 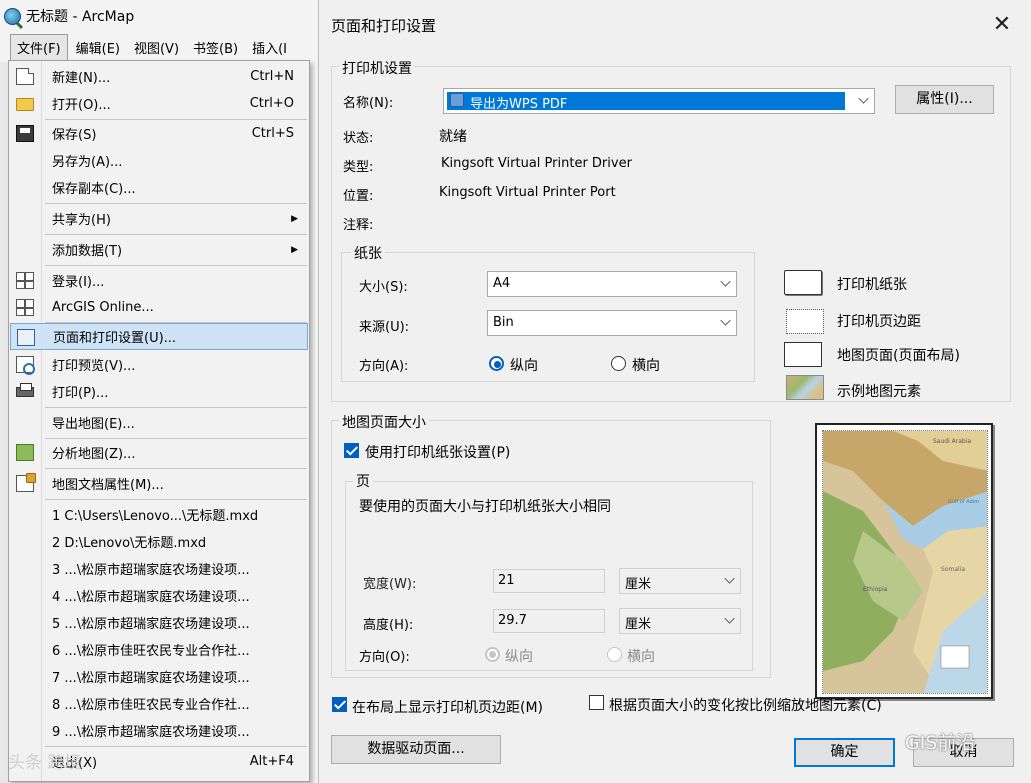 What do you see at coordinates (680, 581) in the screenshot?
I see `width-unit-select: 厘米` at bounding box center [680, 581].